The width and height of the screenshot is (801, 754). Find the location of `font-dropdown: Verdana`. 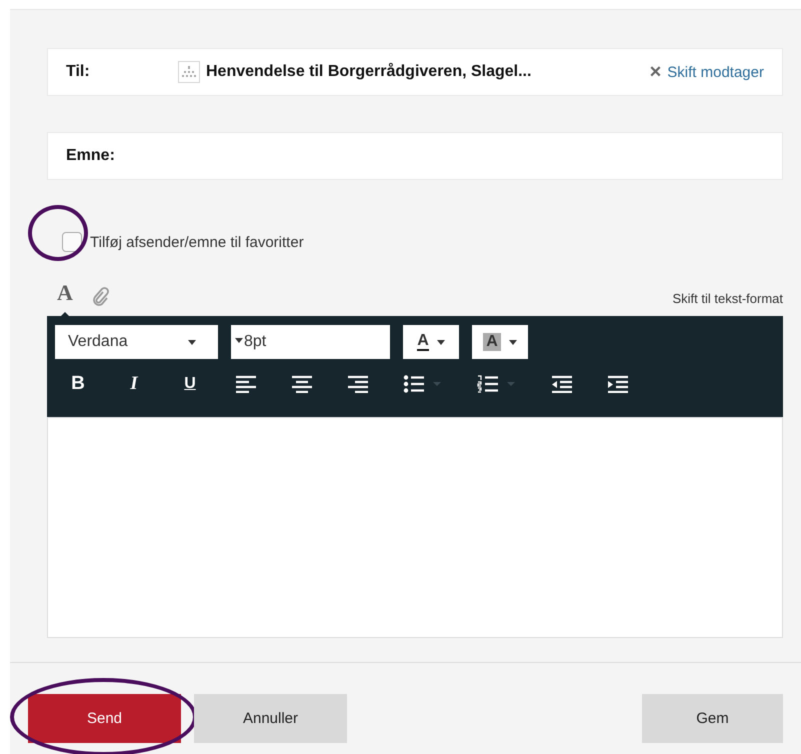

font-dropdown: Verdana is located at coordinates (136, 342).